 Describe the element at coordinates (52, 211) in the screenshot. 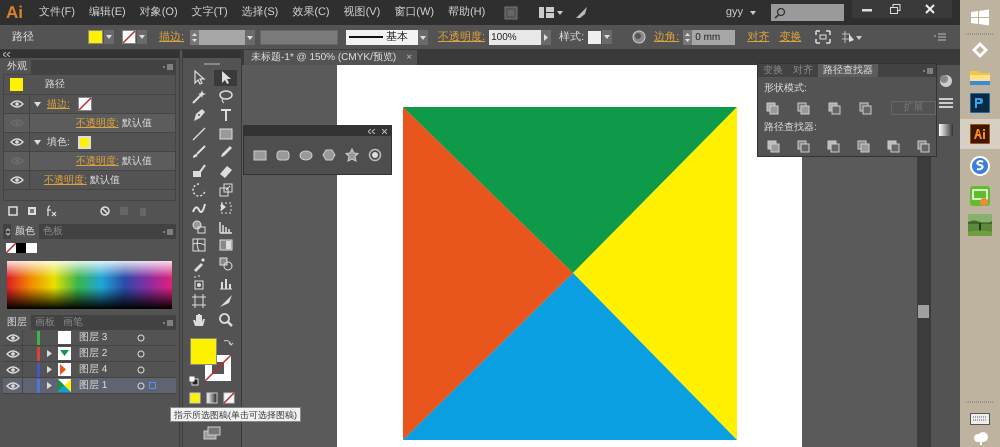

I see `effects-icon` at that location.